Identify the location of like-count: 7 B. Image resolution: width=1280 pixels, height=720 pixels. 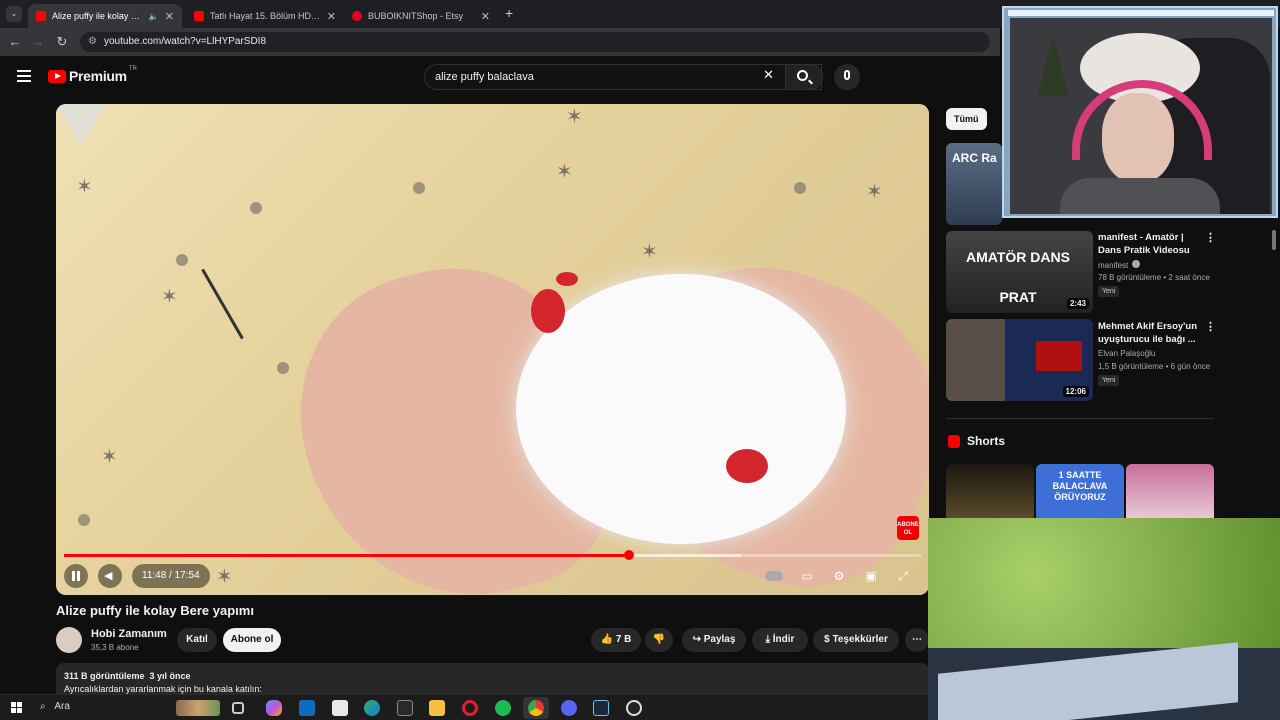
(623, 639).